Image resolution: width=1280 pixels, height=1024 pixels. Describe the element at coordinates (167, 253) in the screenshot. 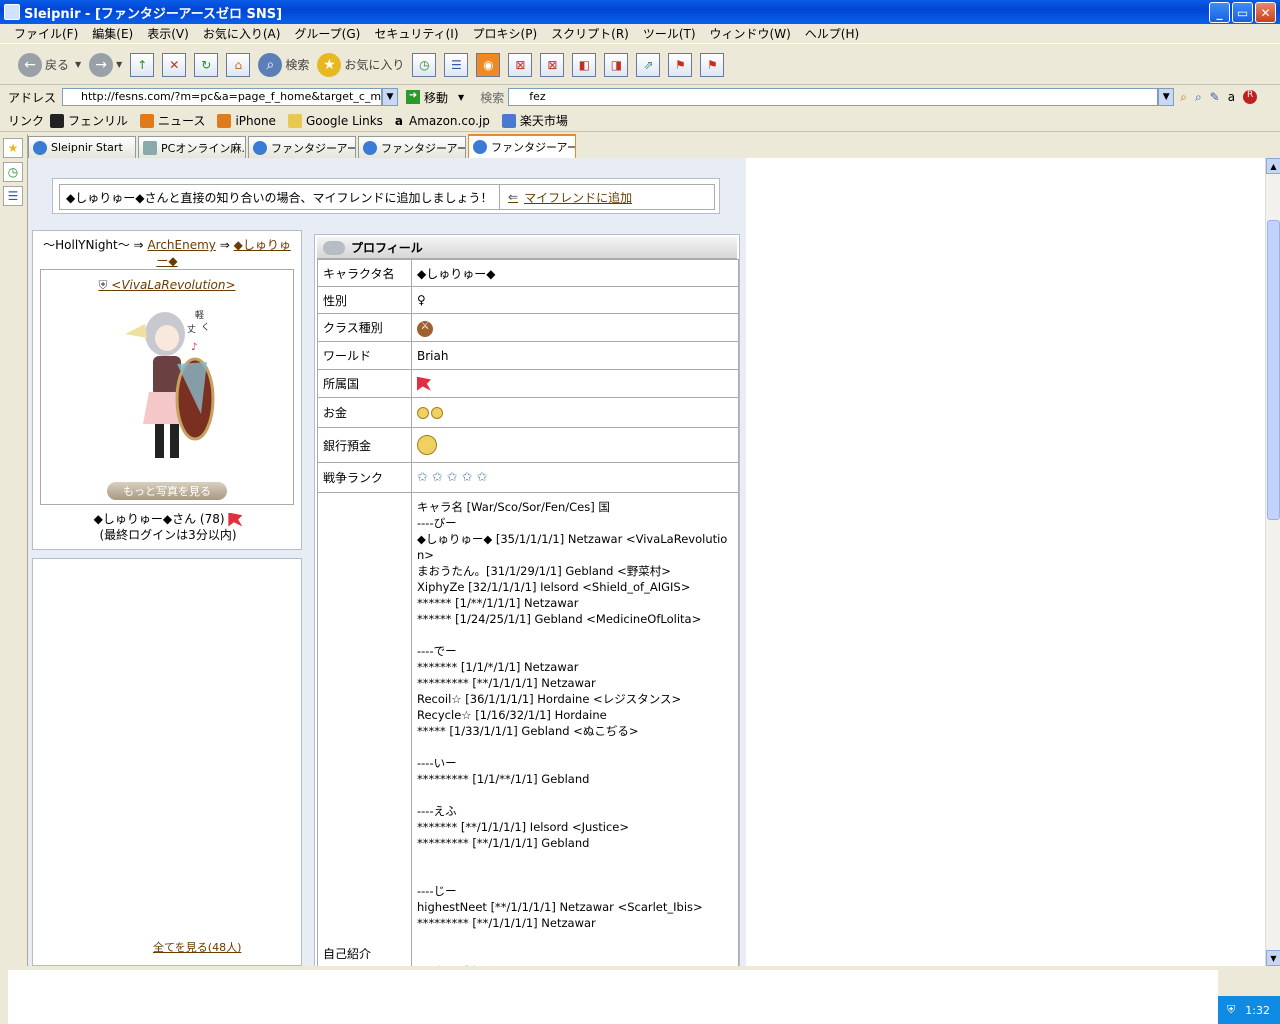

I see `breadcrumb: 〜HollYNight〜 ⇒ ArchEnemy ⇒ ◆しゅりゅー◆` at that location.